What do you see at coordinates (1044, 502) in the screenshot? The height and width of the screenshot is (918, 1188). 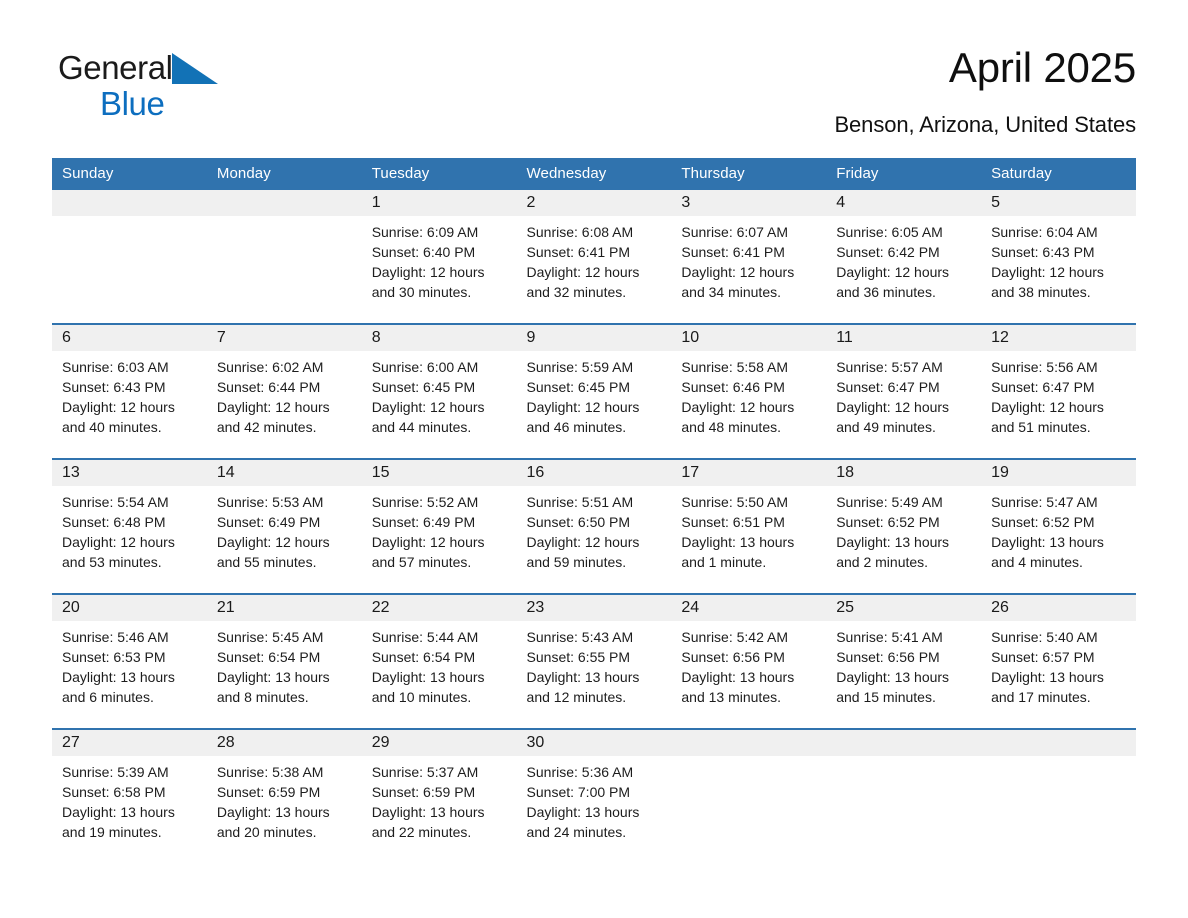 I see `day-sunrise-line: Sunrise: 5:47 AM` at bounding box center [1044, 502].